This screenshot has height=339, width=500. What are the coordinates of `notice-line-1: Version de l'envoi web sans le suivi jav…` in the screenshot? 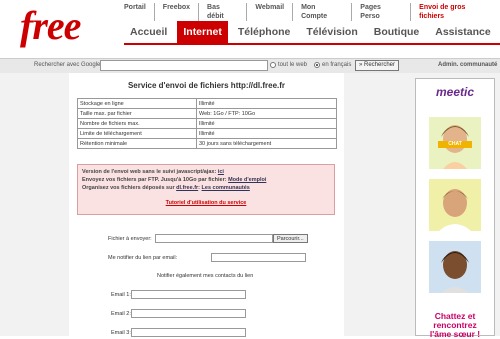 It's located at (153, 172).